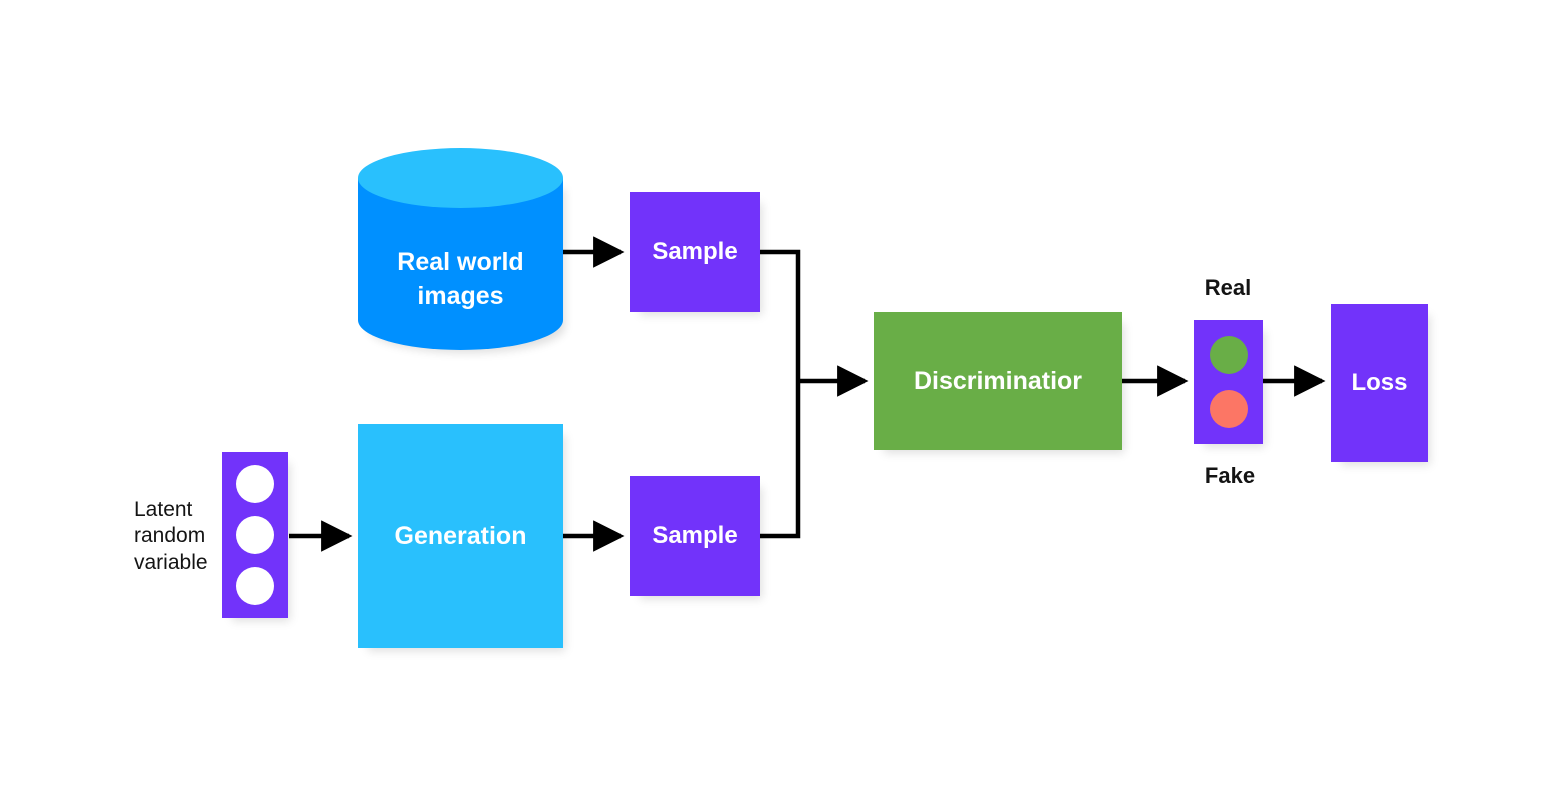 The image size is (1560, 793). Describe the element at coordinates (1228, 287) in the screenshot. I see `traffic-light-real-caption: Real` at that location.